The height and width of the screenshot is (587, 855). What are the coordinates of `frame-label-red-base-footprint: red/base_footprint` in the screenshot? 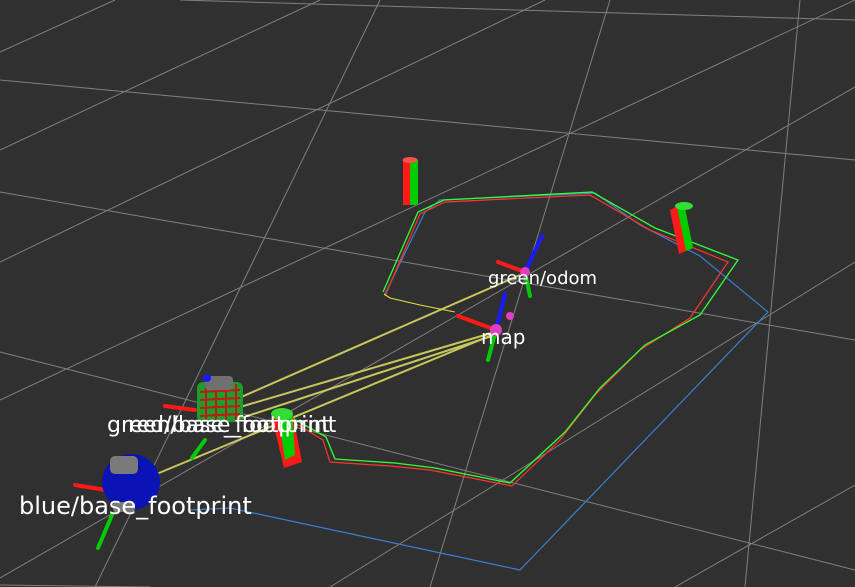 It's located at (229, 425).